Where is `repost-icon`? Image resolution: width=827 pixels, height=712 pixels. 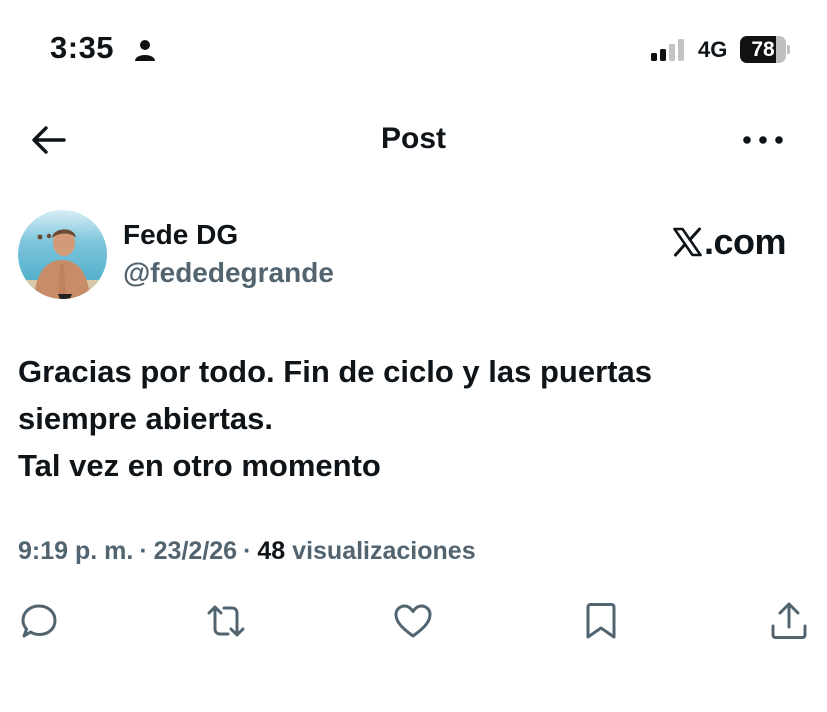
repost-icon is located at coordinates (226, 621).